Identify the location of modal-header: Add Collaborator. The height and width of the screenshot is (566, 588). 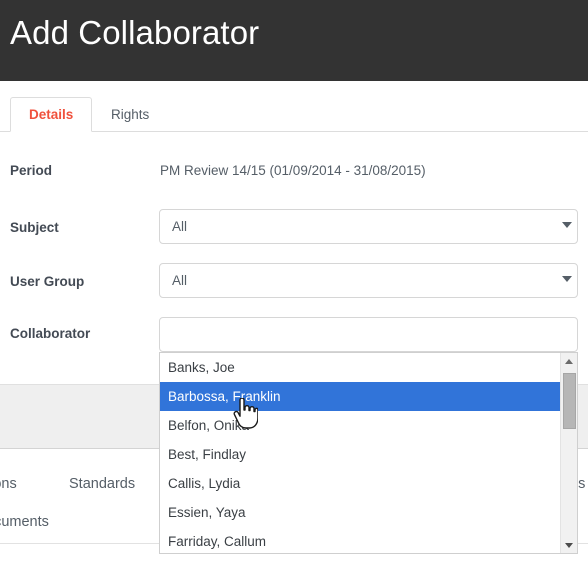
(294, 40).